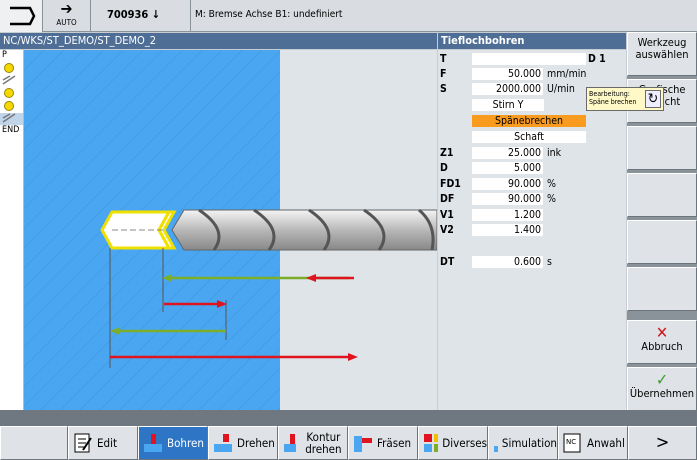 The width and height of the screenshot is (697, 460). I want to click on softkey-drilling: Bohren, so click(173, 443).